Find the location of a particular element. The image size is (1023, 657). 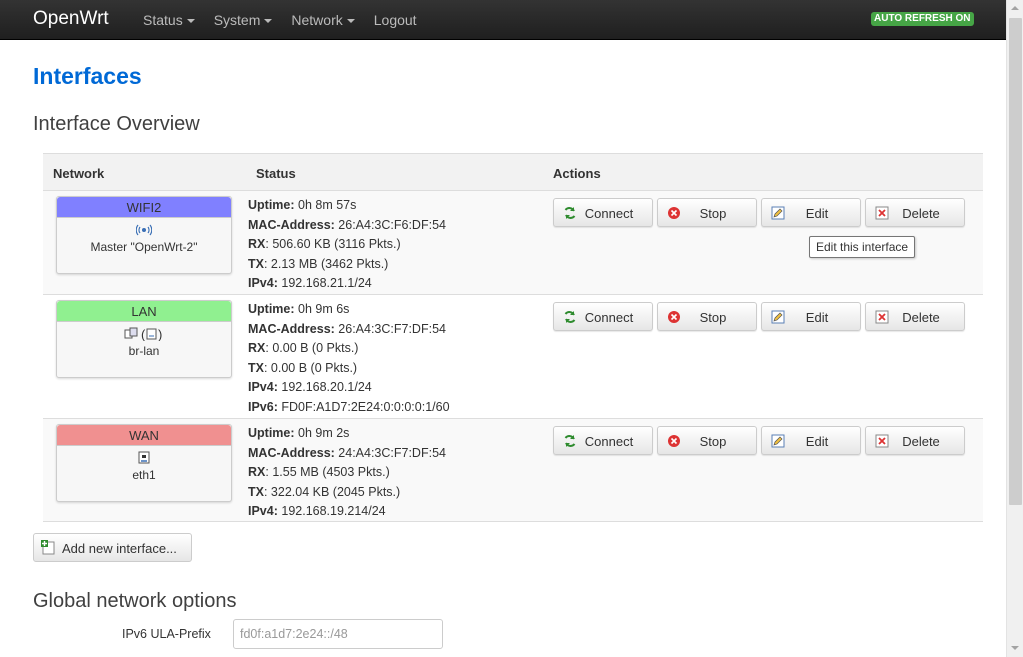

status-line: RX: 506.60 KB (3116 Pkts.) is located at coordinates (324, 244).